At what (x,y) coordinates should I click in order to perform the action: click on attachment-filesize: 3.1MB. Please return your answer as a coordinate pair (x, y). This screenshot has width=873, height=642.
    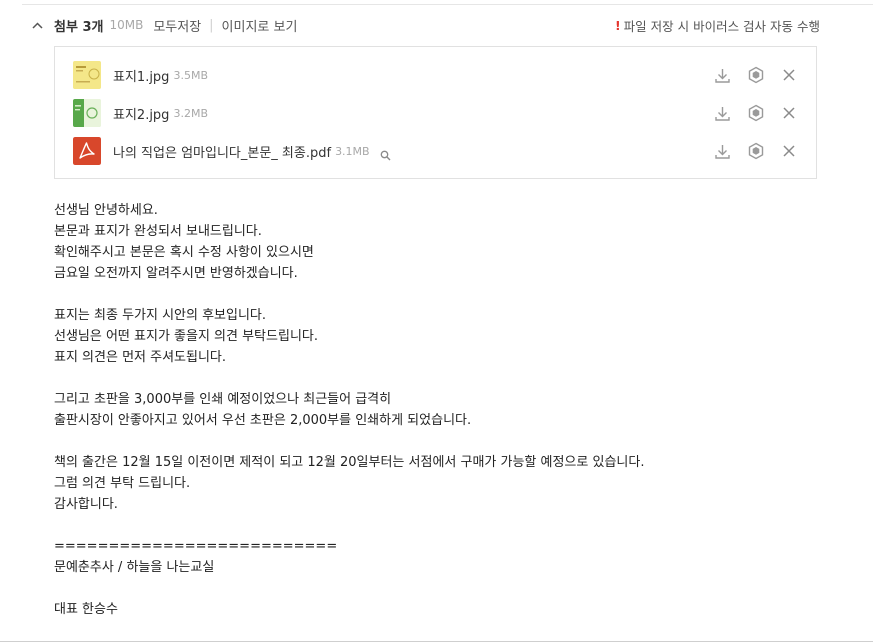
    Looking at the image, I should click on (352, 151).